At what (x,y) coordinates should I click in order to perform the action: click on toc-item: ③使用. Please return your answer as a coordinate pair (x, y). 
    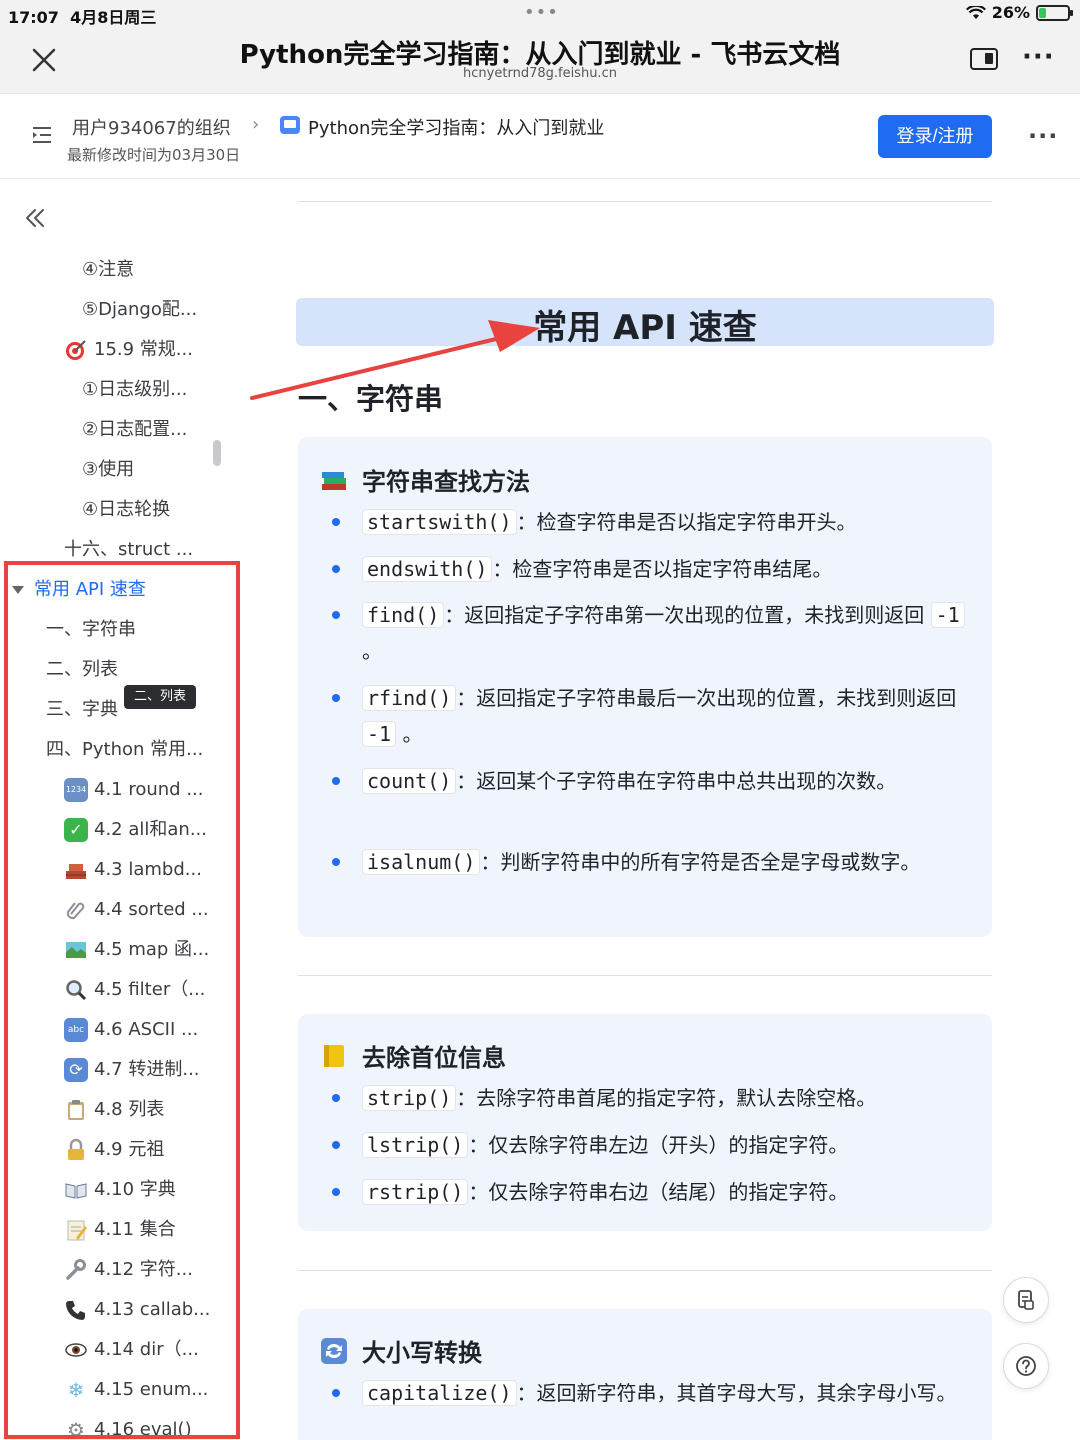
    Looking at the image, I should click on (108, 470).